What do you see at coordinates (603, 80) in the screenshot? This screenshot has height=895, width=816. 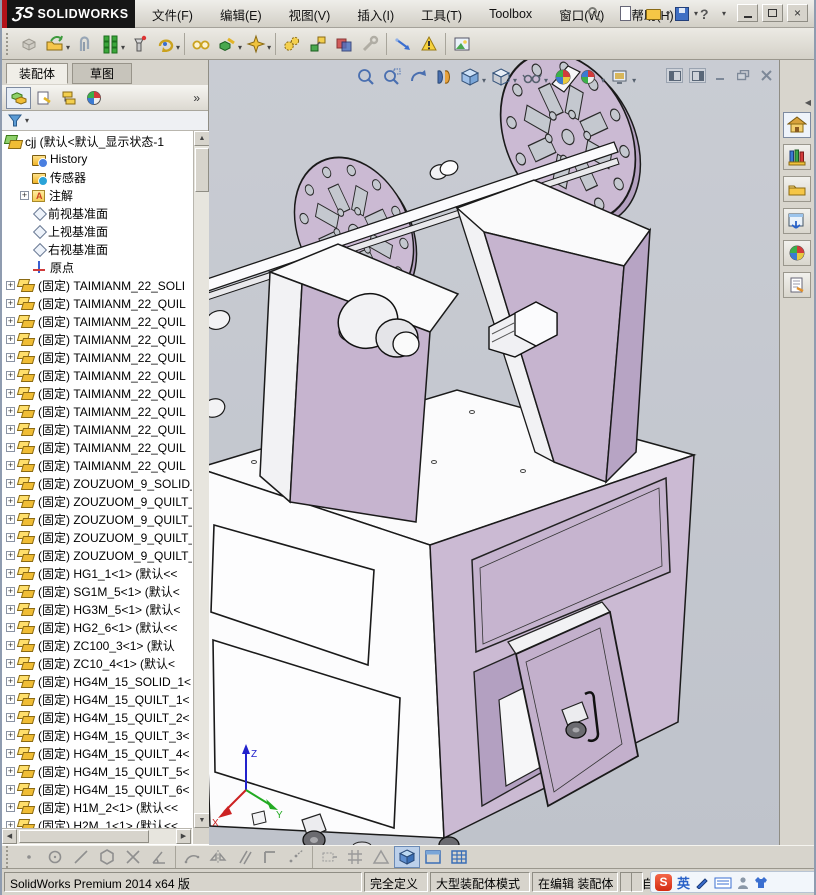 I see `apply-scene-caret: ▾` at bounding box center [603, 80].